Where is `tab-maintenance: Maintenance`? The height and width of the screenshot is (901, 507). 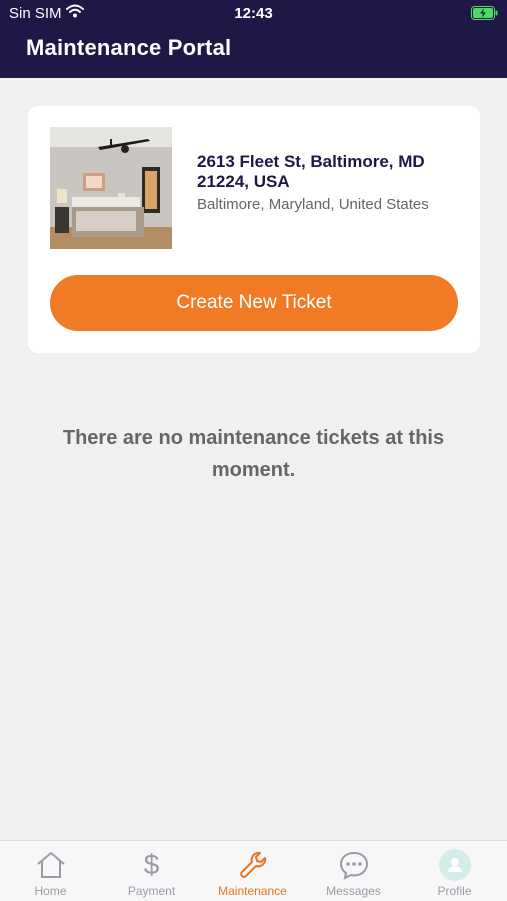 tab-maintenance: Maintenance is located at coordinates (252, 871).